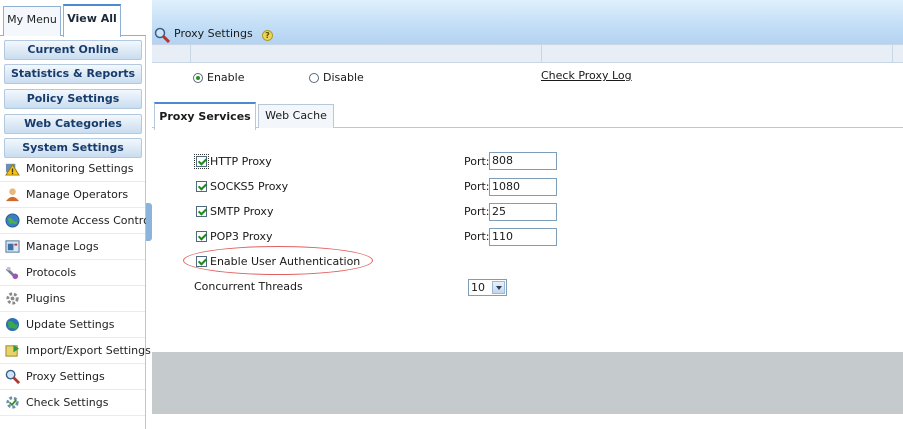 This screenshot has width=903, height=429. I want to click on socks5-port-input: 1080, so click(523, 187).